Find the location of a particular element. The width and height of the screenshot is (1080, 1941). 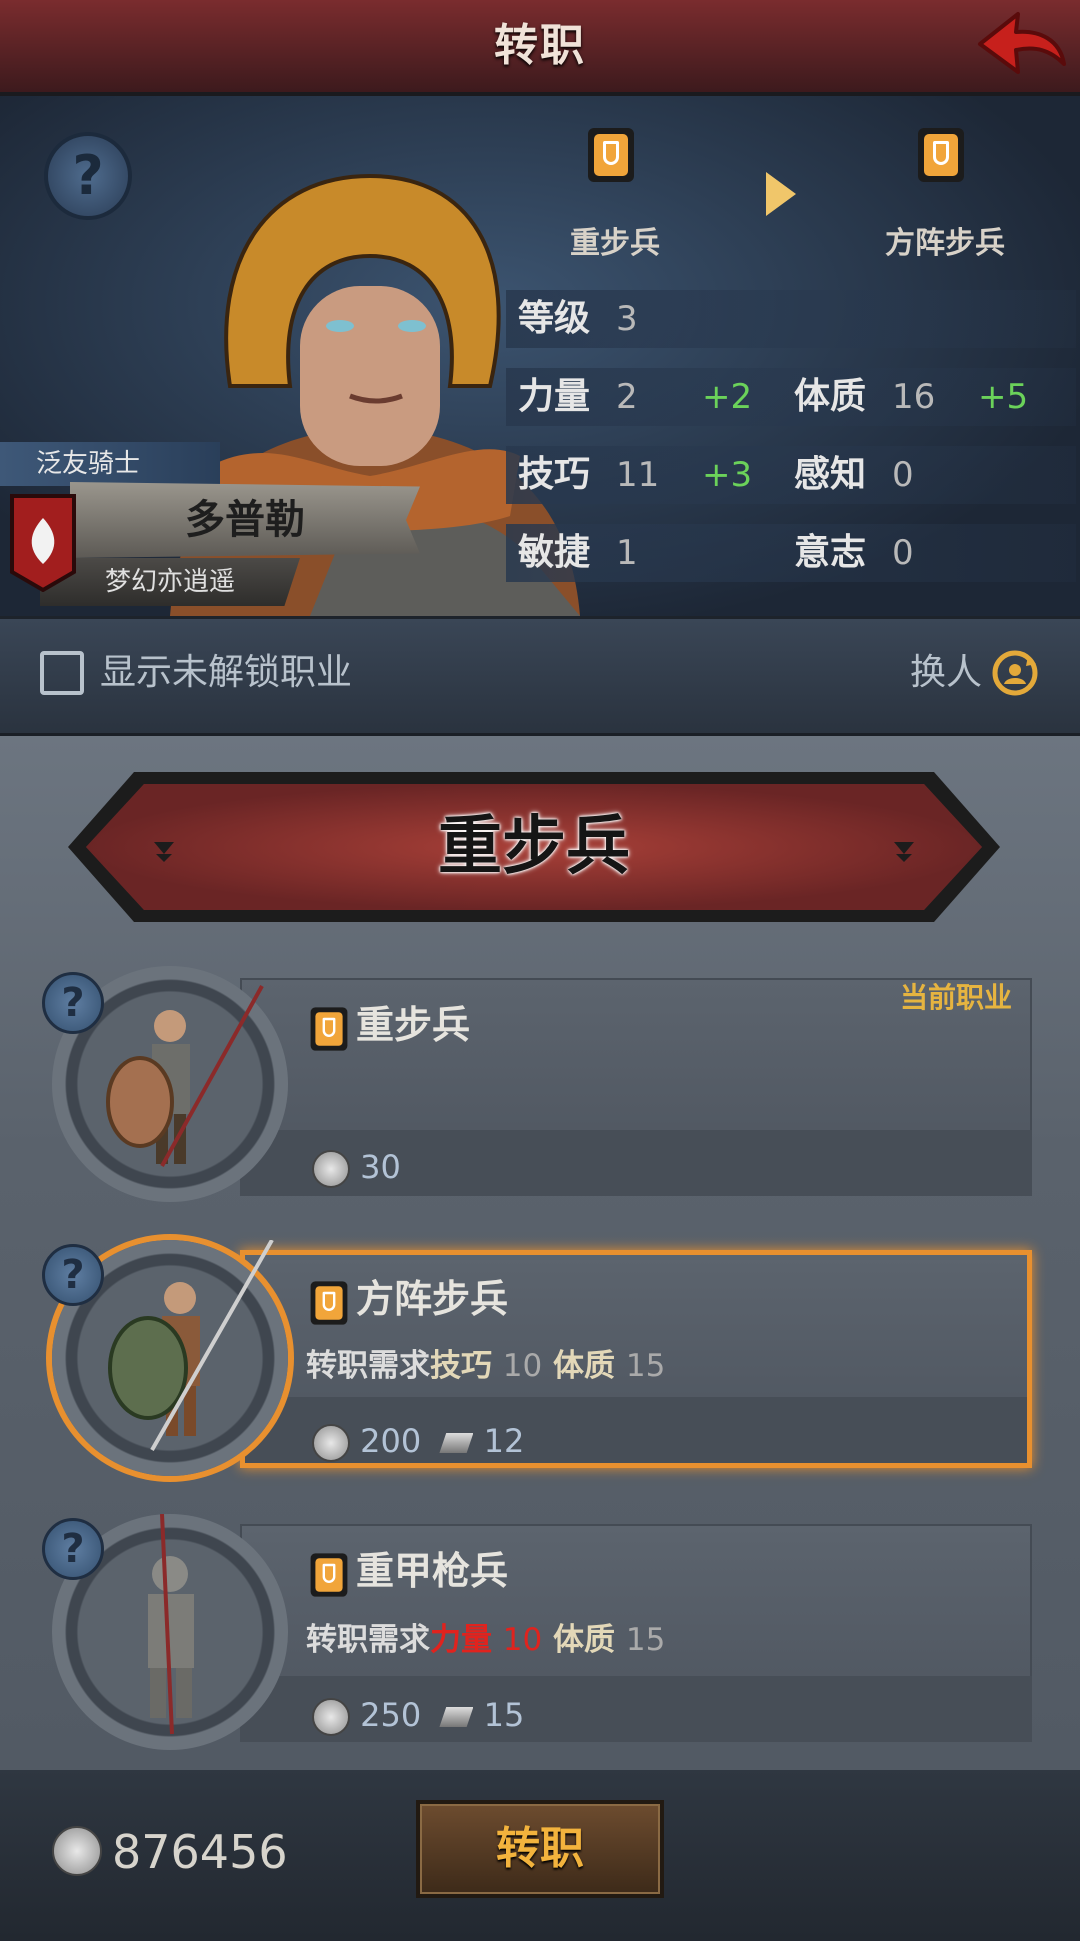

page-title: 转职 is located at coordinates (540, 45).